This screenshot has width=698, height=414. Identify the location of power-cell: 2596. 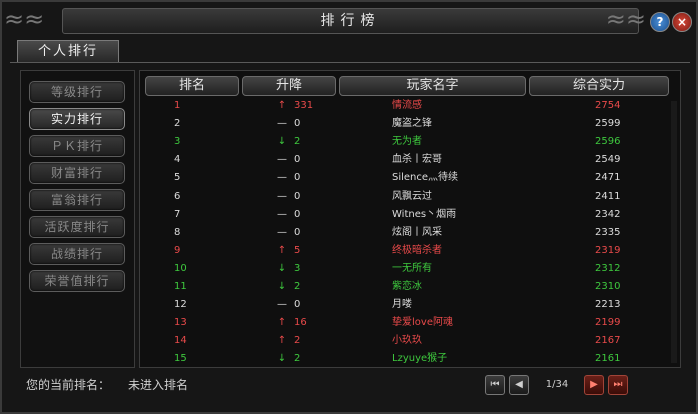
(608, 142).